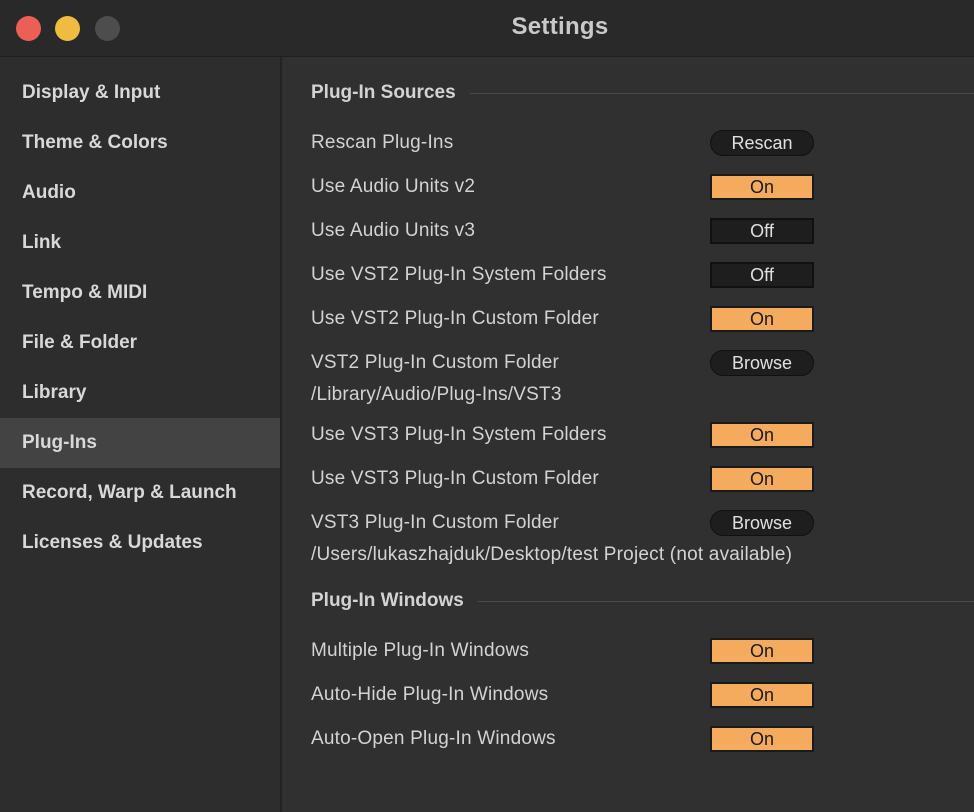 Image resolution: width=974 pixels, height=812 pixels. Describe the element at coordinates (393, 230) in the screenshot. I see `use-audio-units-v3-label: Use Audio Units v3` at that location.